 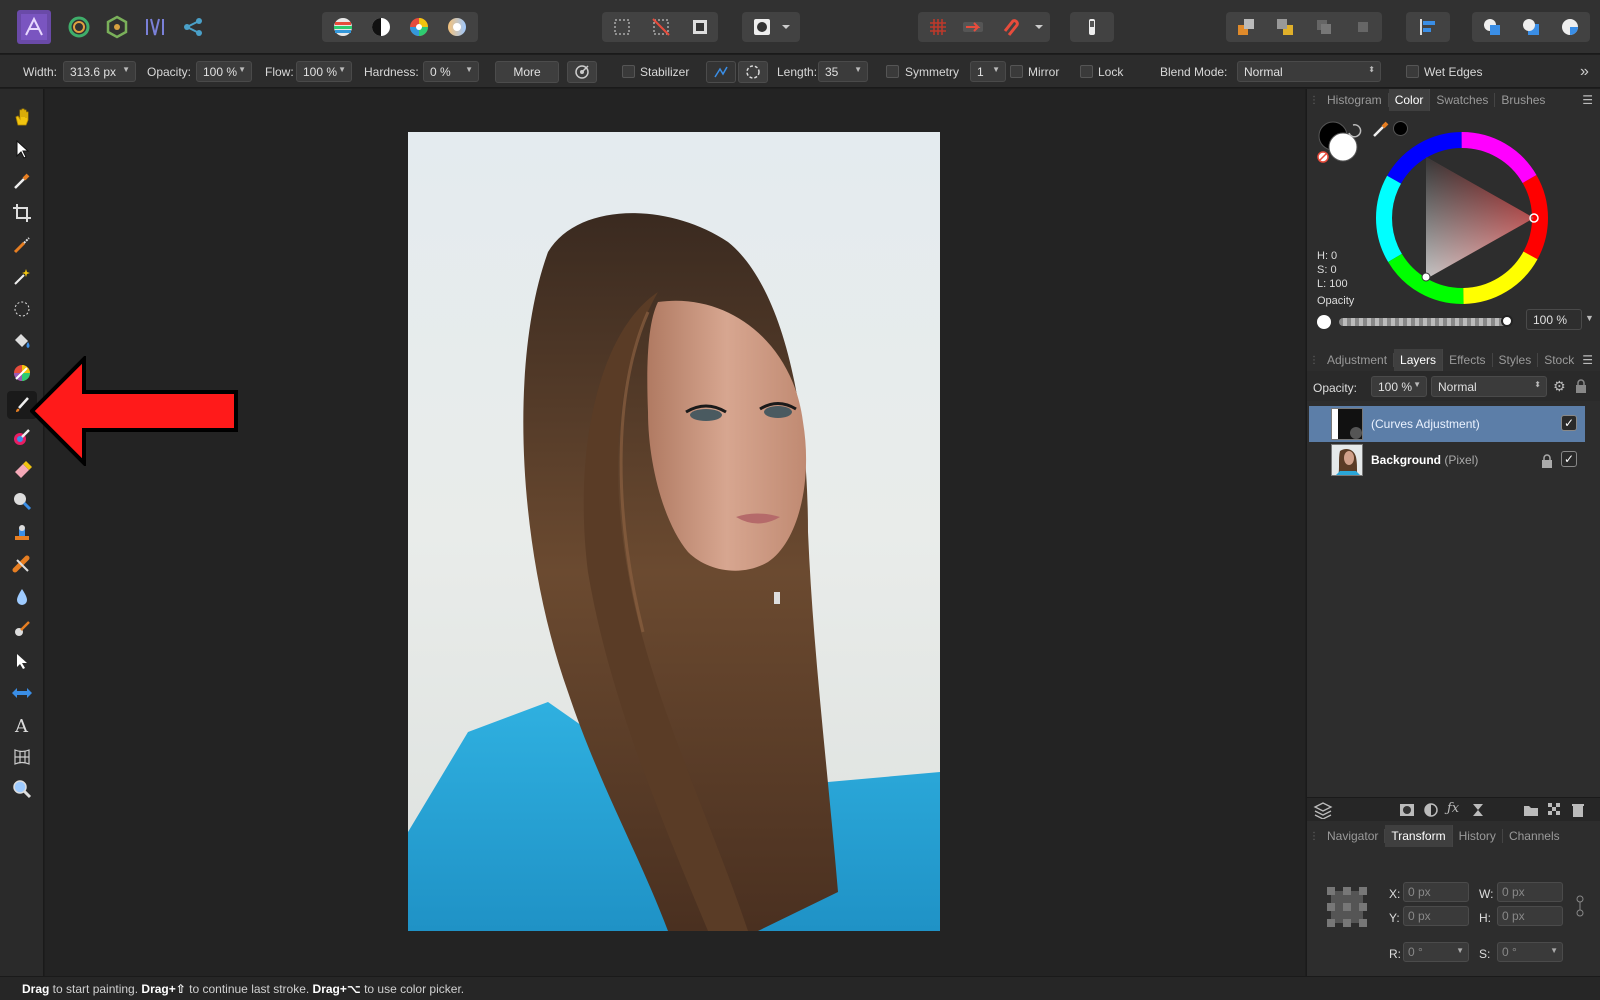 What do you see at coordinates (527, 72) in the screenshot?
I see `more-button: More` at bounding box center [527, 72].